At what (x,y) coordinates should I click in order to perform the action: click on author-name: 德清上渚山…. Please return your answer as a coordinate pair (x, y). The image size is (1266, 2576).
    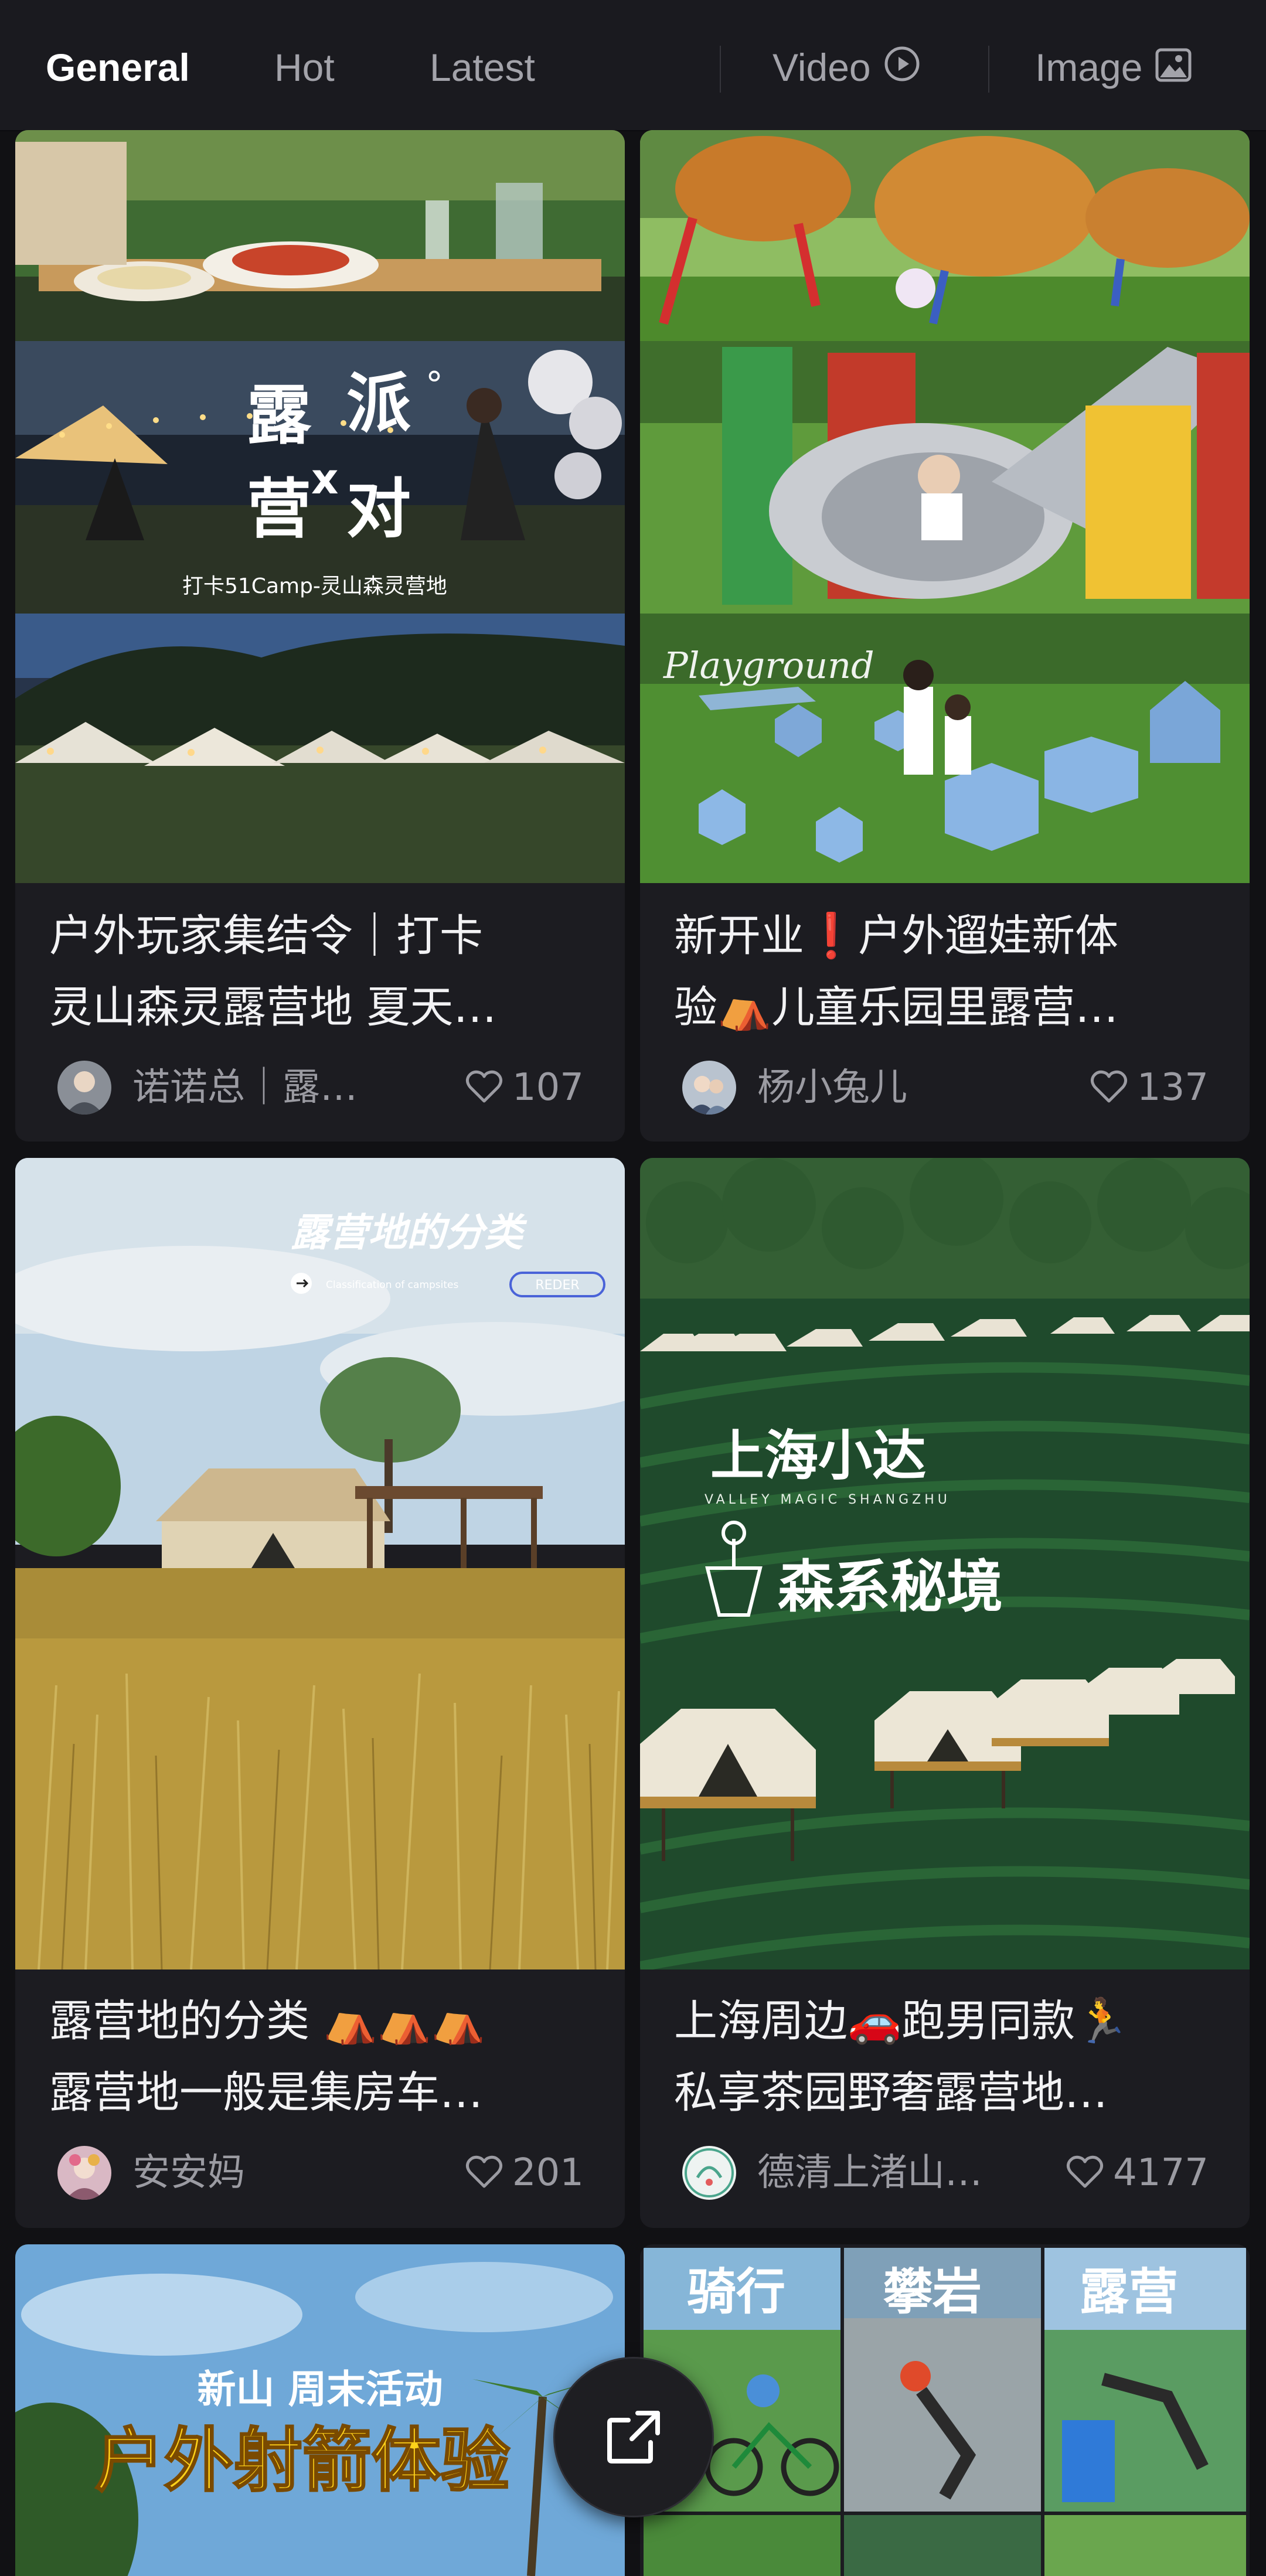
    Looking at the image, I should click on (870, 2173).